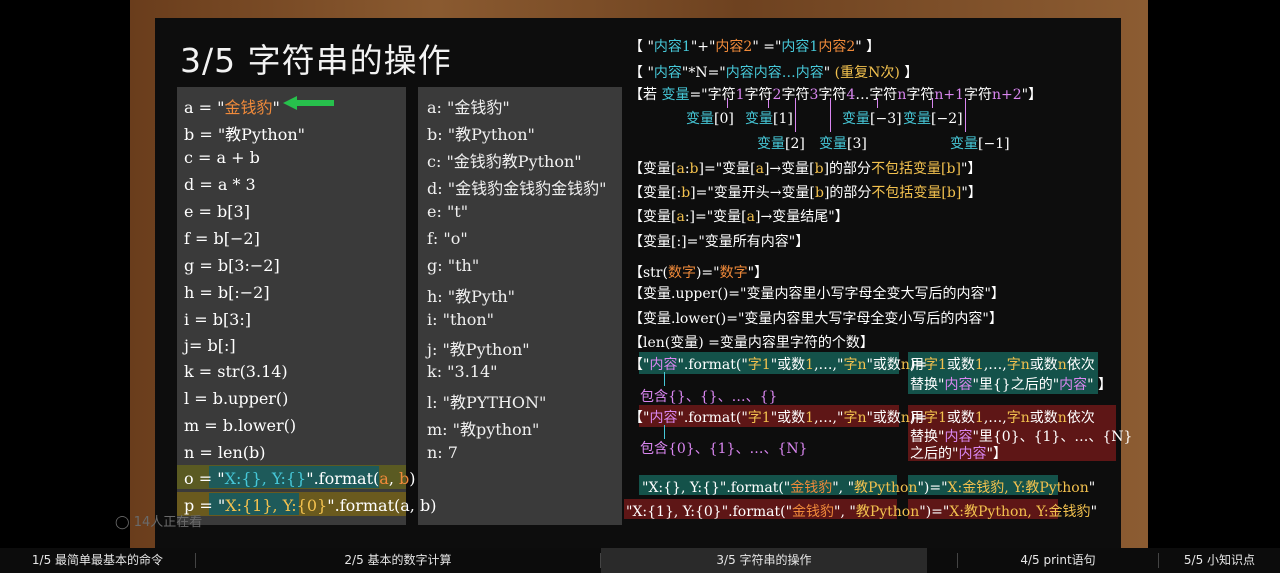 The image size is (1280, 573). What do you see at coordinates (835, 94) in the screenshot?
I see `rule-index-header: 【若 变量="字符1字符2字符3字符4…字符n字符n+1字符n+2"】` at bounding box center [835, 94].